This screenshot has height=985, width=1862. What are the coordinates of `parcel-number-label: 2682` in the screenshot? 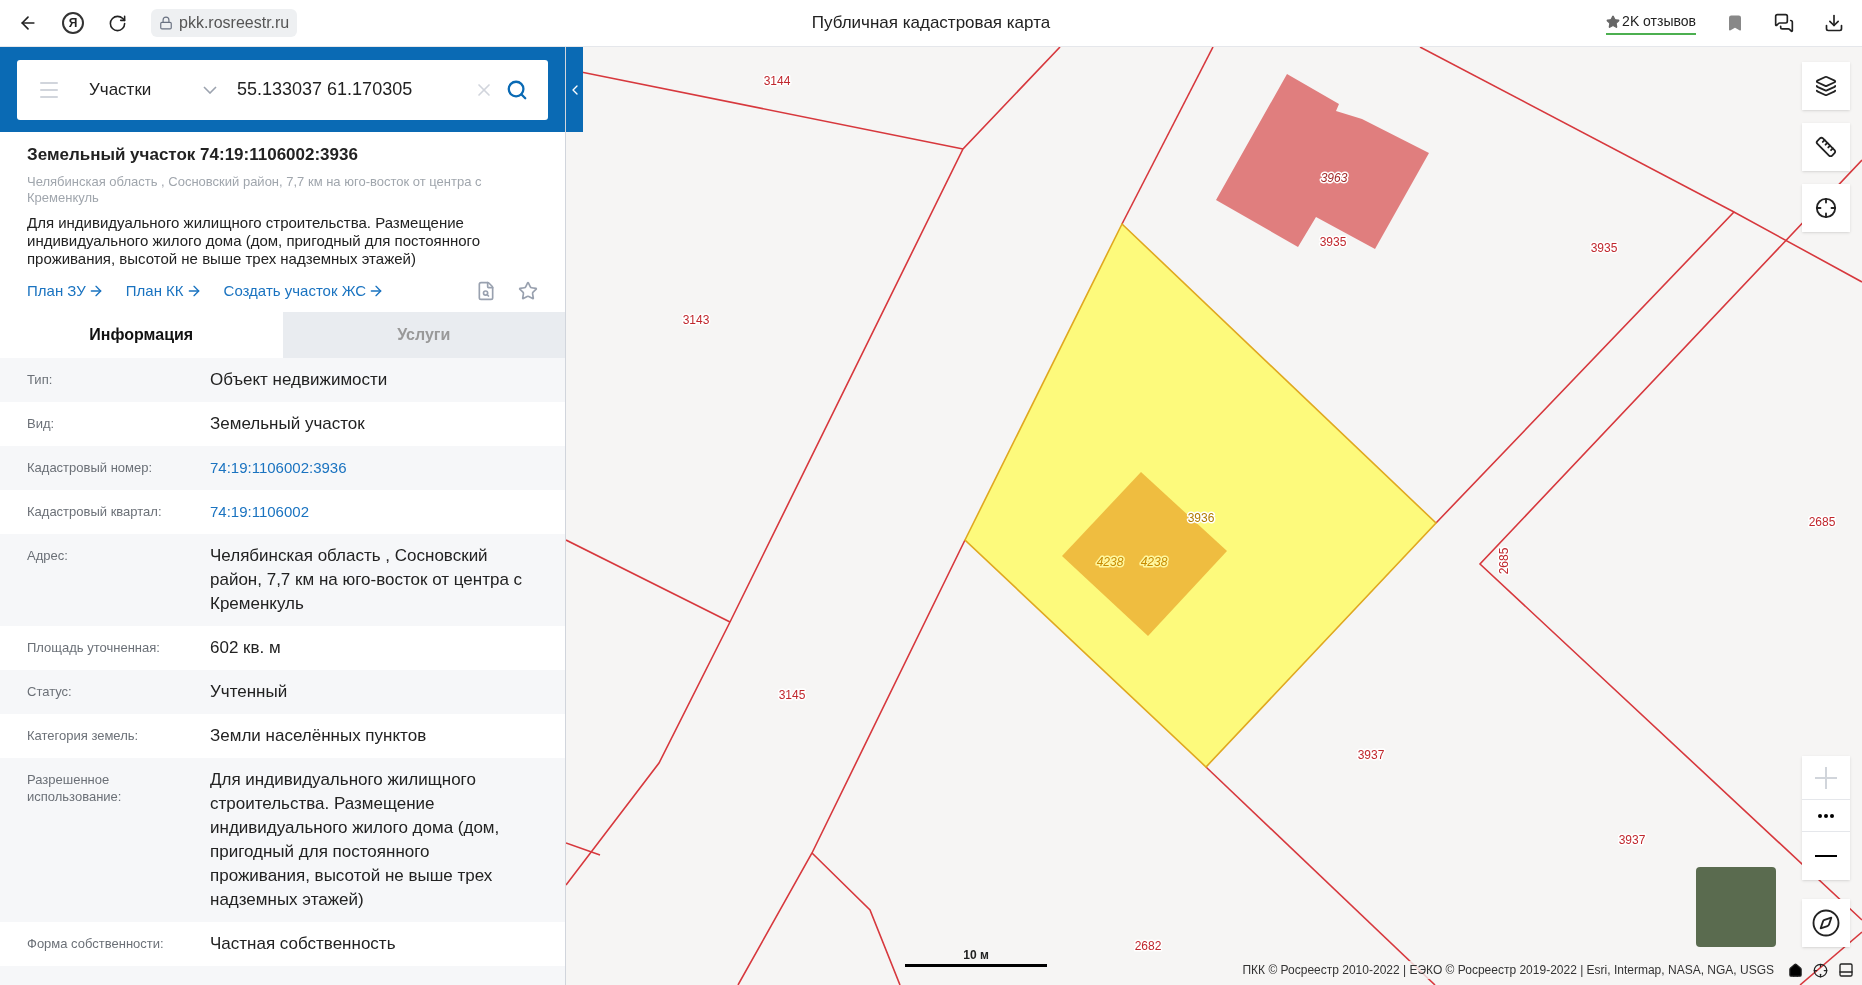 It's located at (1148, 946).